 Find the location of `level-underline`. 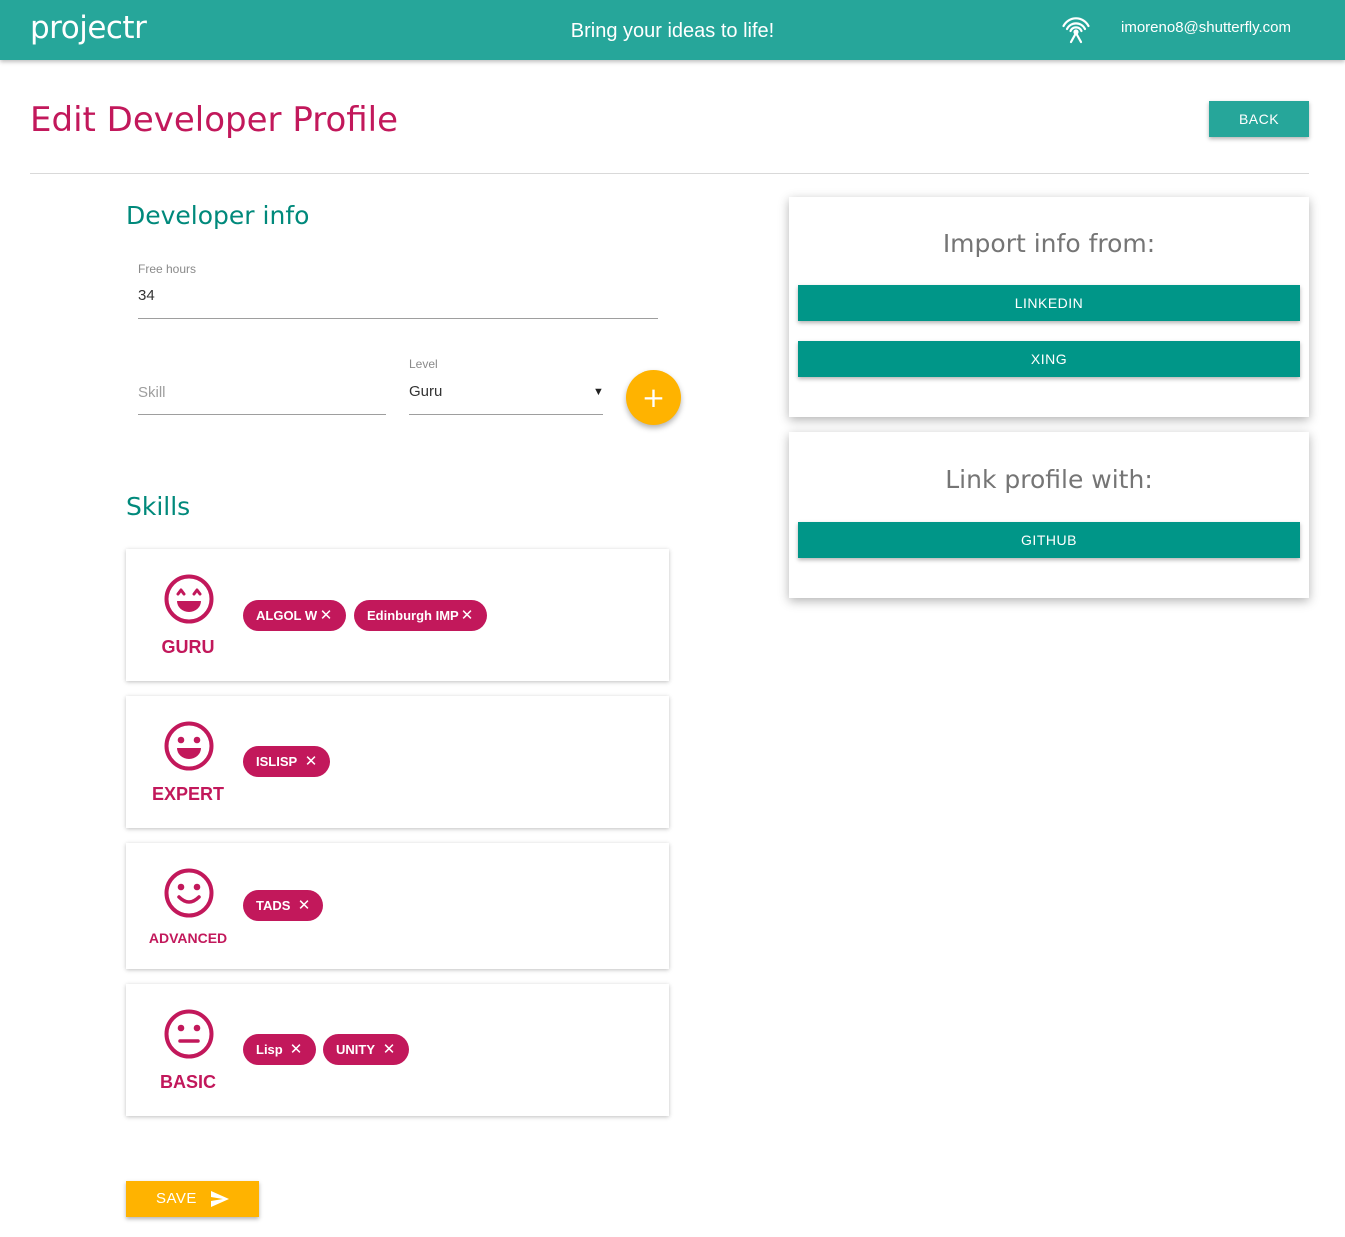

level-underline is located at coordinates (506, 414).